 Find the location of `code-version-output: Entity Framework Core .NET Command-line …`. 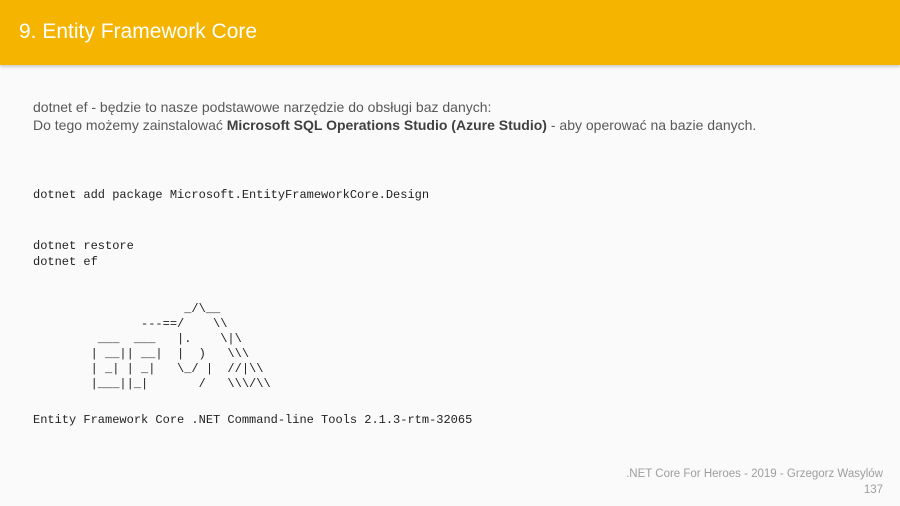

code-version-output: Entity Framework Core .NET Command-line … is located at coordinates (253, 420).